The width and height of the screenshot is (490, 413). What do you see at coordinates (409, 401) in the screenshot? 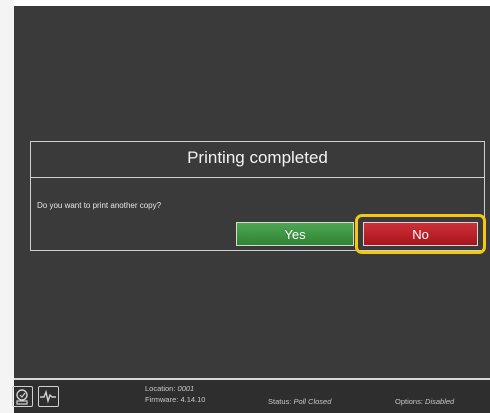
I see `options-label: Options:` at bounding box center [409, 401].